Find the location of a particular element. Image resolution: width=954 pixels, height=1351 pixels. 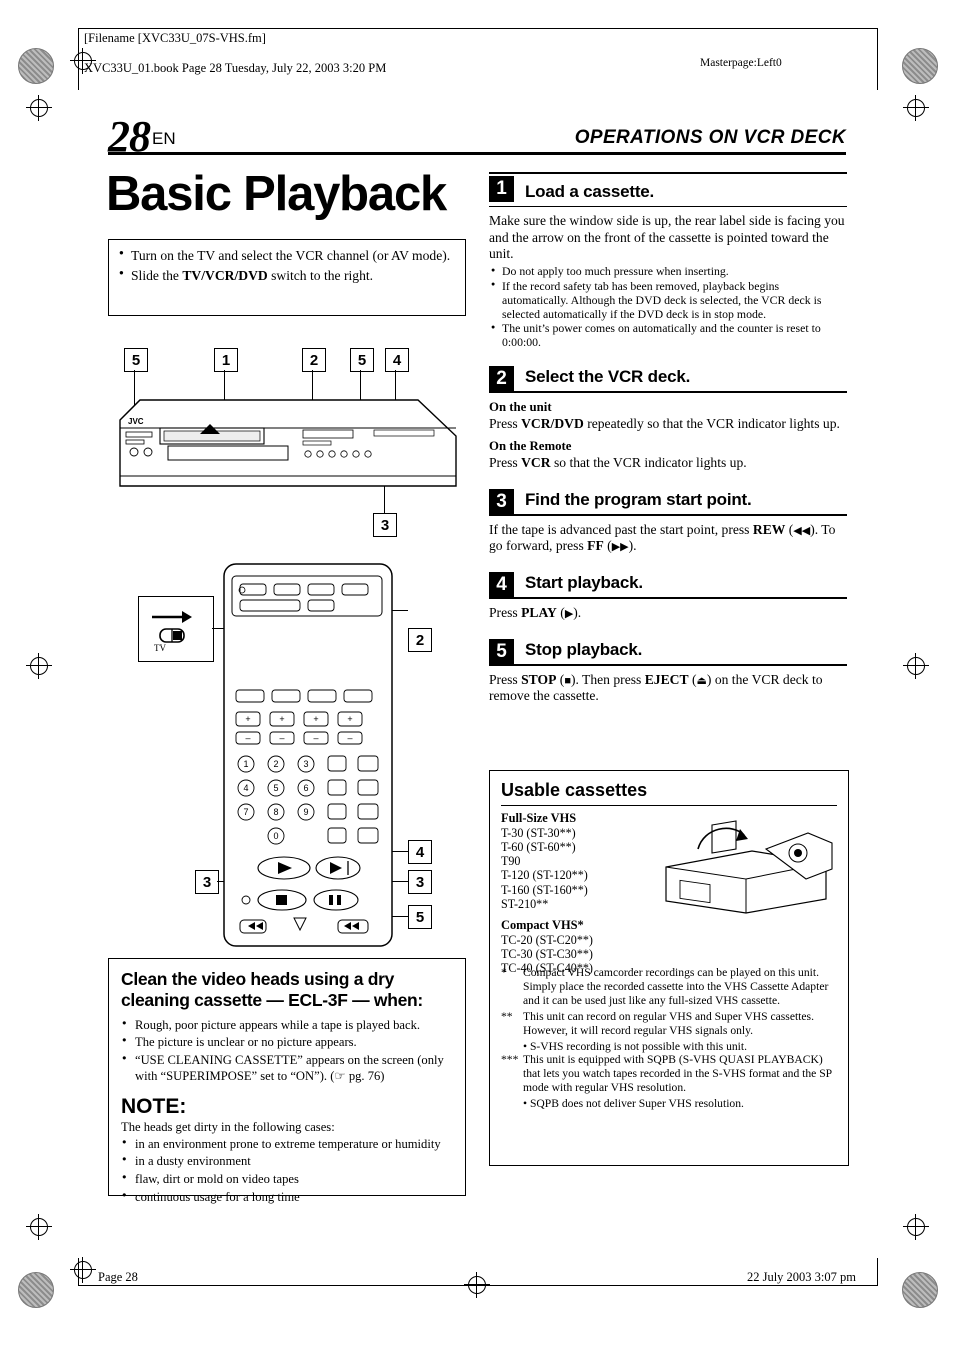

crop-mark-right-mid is located at coordinates (916, 666).